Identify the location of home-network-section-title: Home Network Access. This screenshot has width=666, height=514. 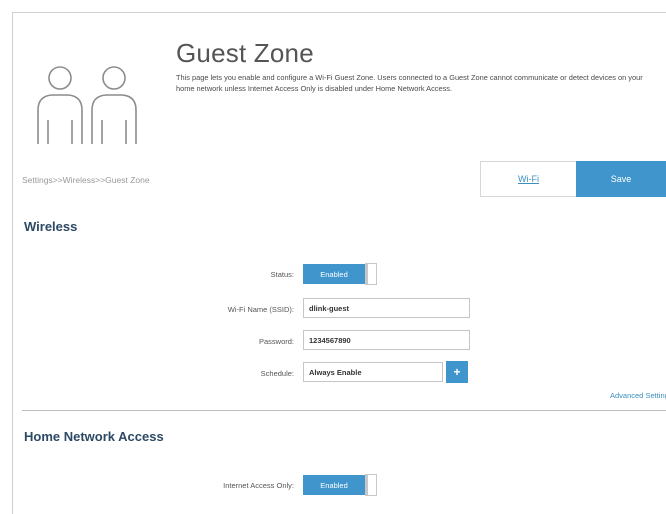
(94, 436).